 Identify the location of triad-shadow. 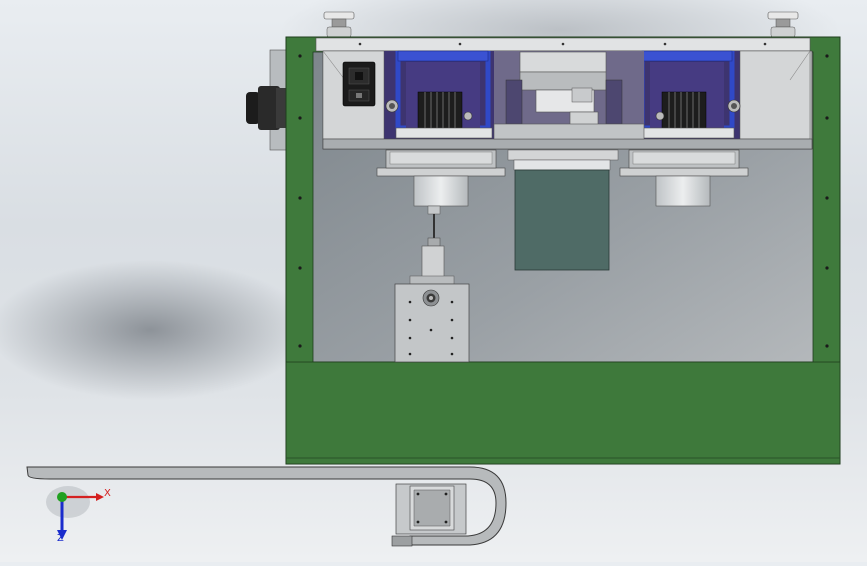
(68, 502).